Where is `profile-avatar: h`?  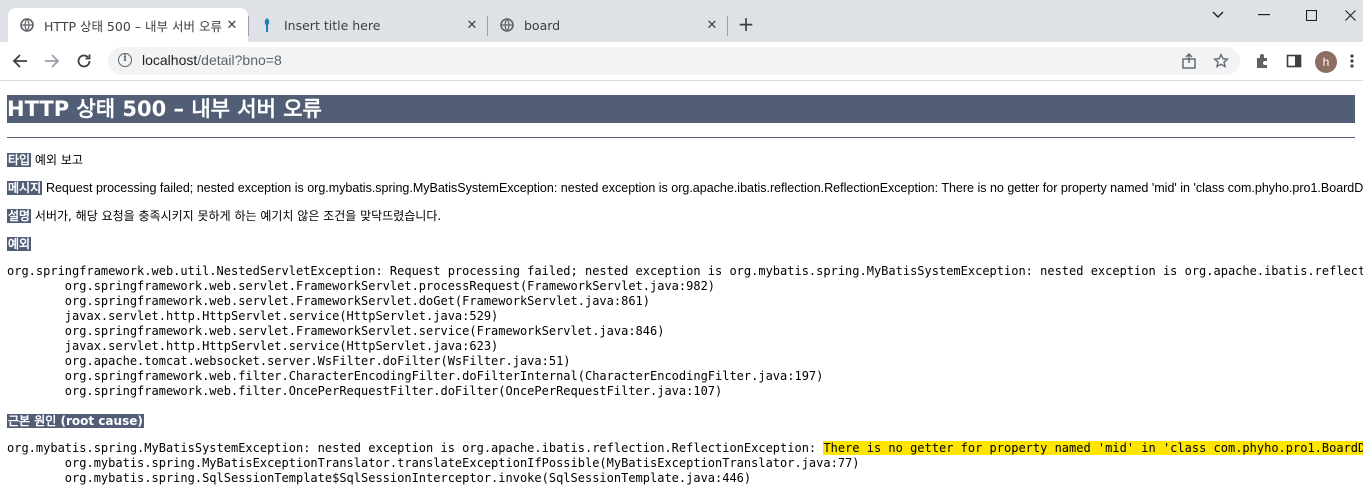
profile-avatar: h is located at coordinates (1326, 62).